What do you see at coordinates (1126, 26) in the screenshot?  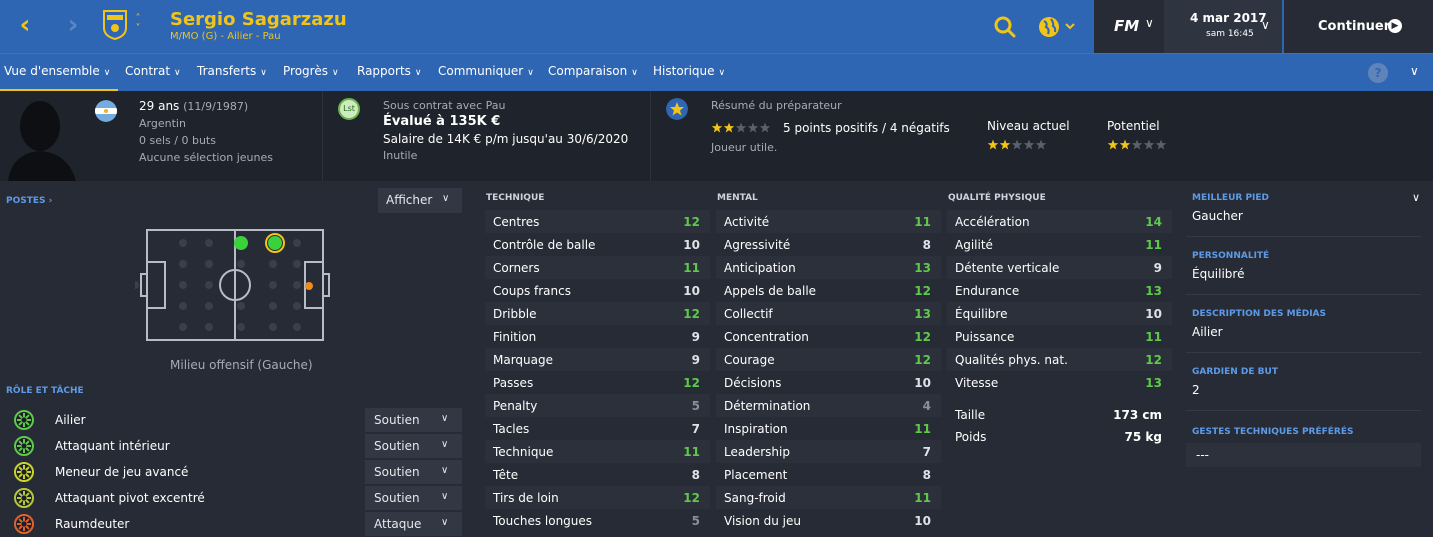 I see `fm-logo: FM` at bounding box center [1126, 26].